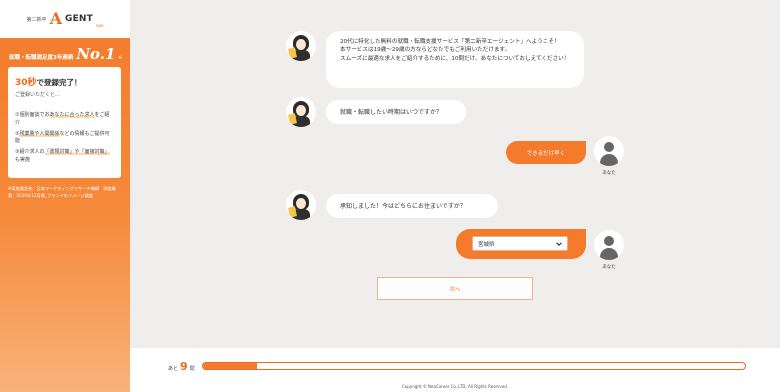  What do you see at coordinates (546, 152) in the screenshot?
I see `user-answer-bubble: できるだけ早く` at bounding box center [546, 152].